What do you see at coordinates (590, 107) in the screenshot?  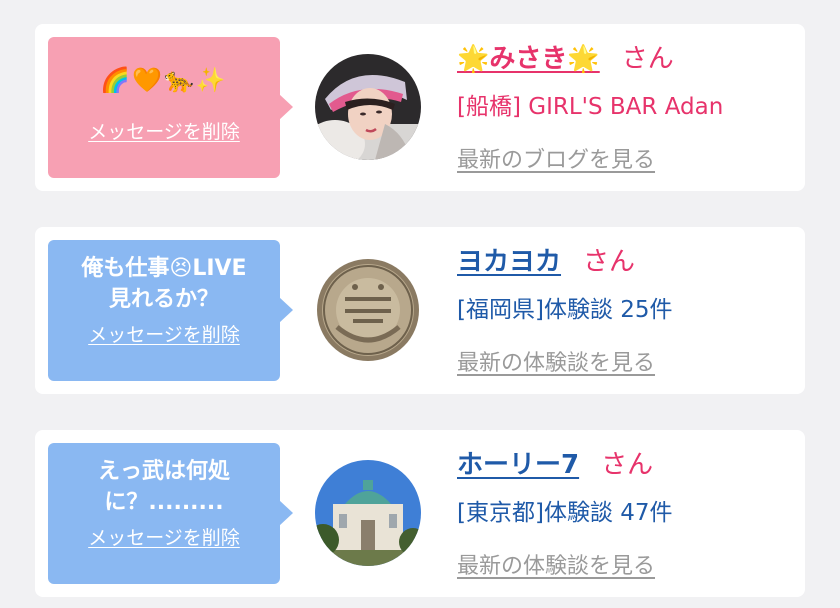 I see `user-shop: [船橋] GIRL'S BAR Adan` at bounding box center [590, 107].